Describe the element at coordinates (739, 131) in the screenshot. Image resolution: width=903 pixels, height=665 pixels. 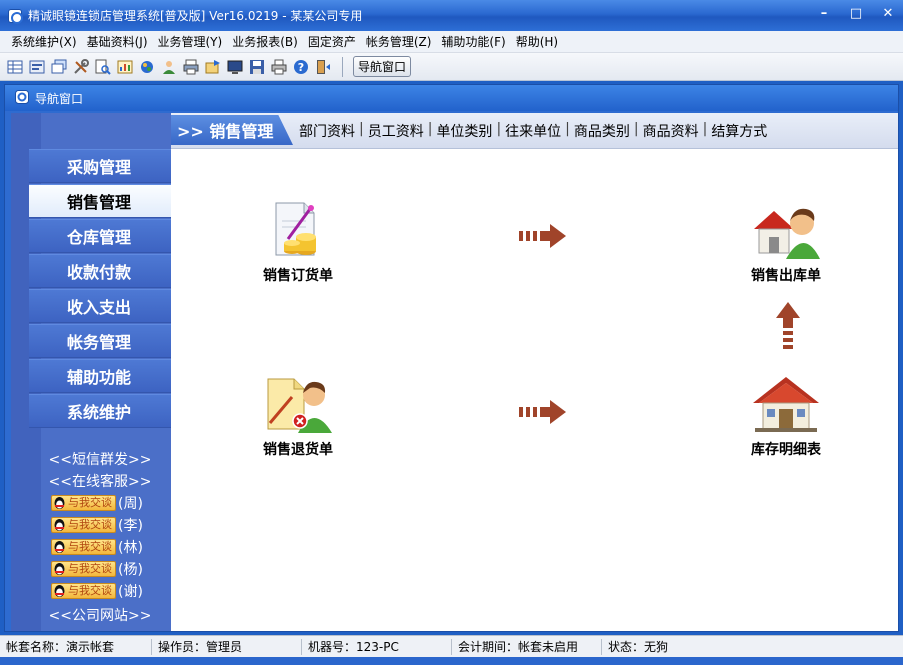
I see `link-settlement: 结算方式` at that location.